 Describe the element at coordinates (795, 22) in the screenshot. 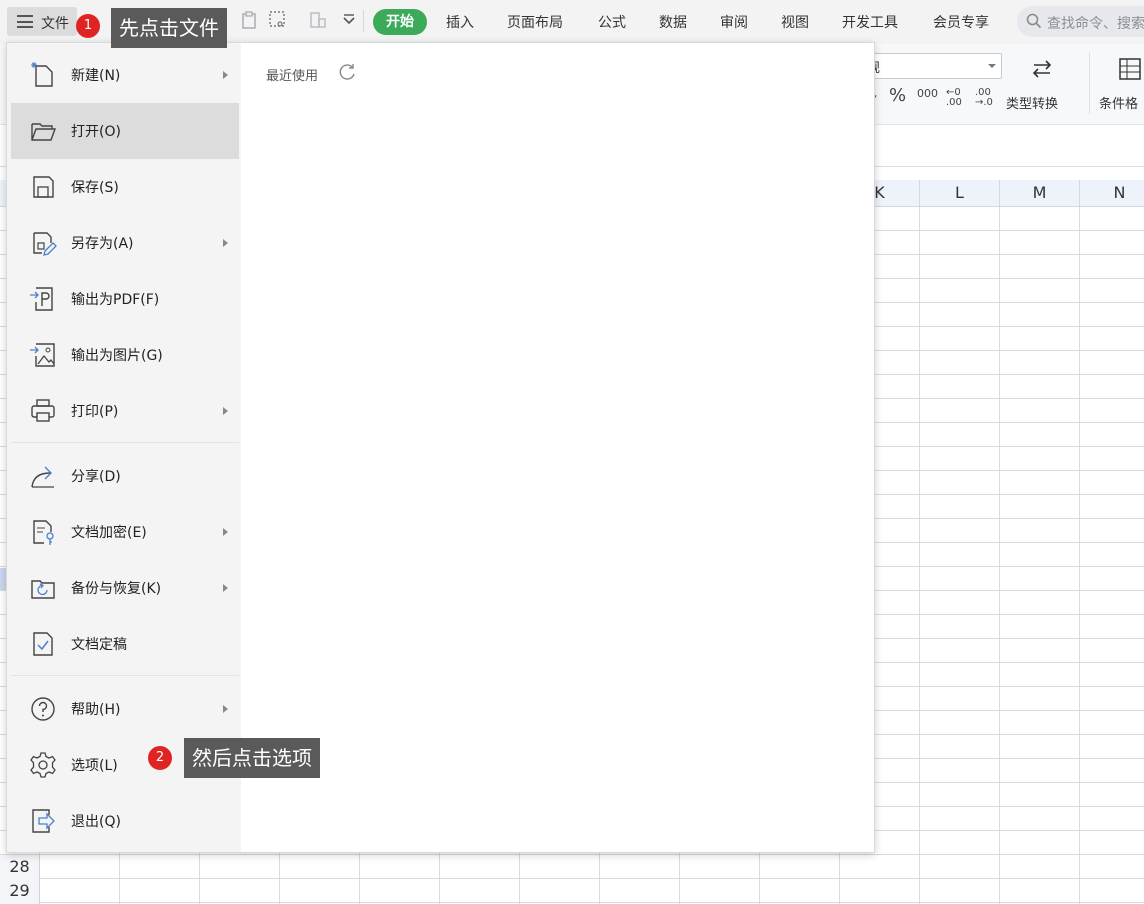

I see `tab-view: 视图` at that location.